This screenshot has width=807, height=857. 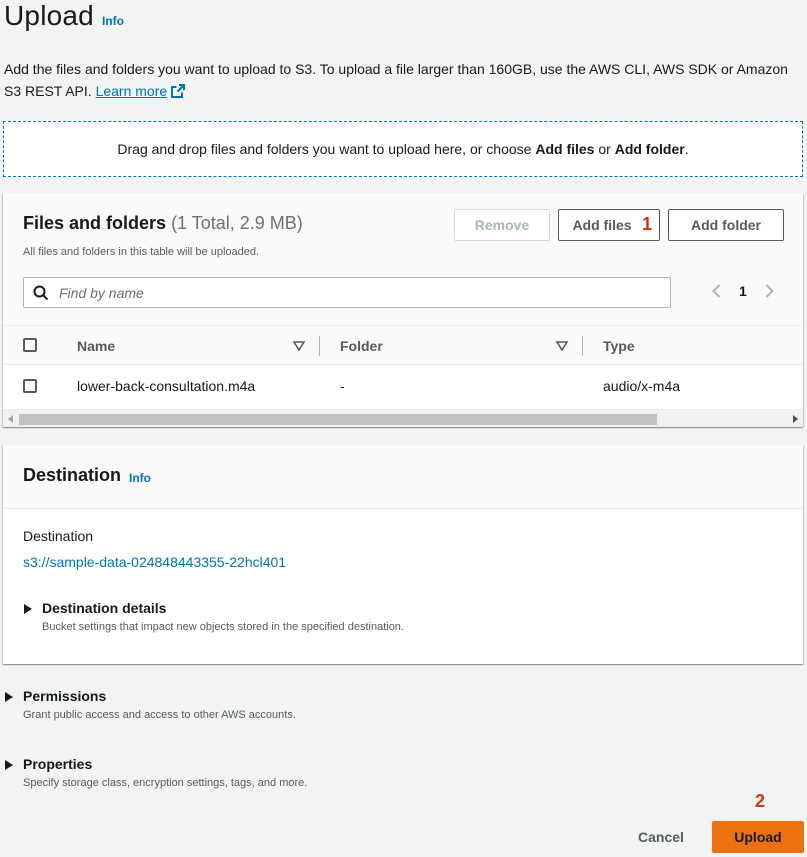 What do you see at coordinates (178, 91) in the screenshot?
I see `external-link-icon` at bounding box center [178, 91].